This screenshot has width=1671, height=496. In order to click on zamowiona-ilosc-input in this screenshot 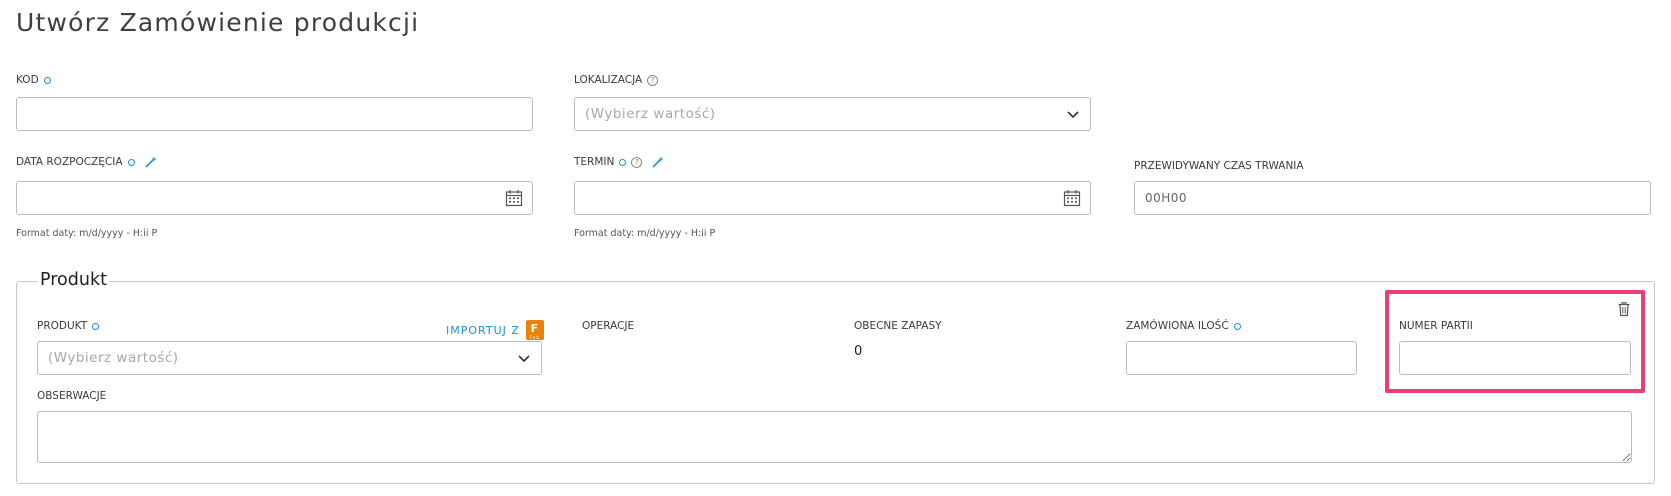, I will do `click(1241, 358)`.